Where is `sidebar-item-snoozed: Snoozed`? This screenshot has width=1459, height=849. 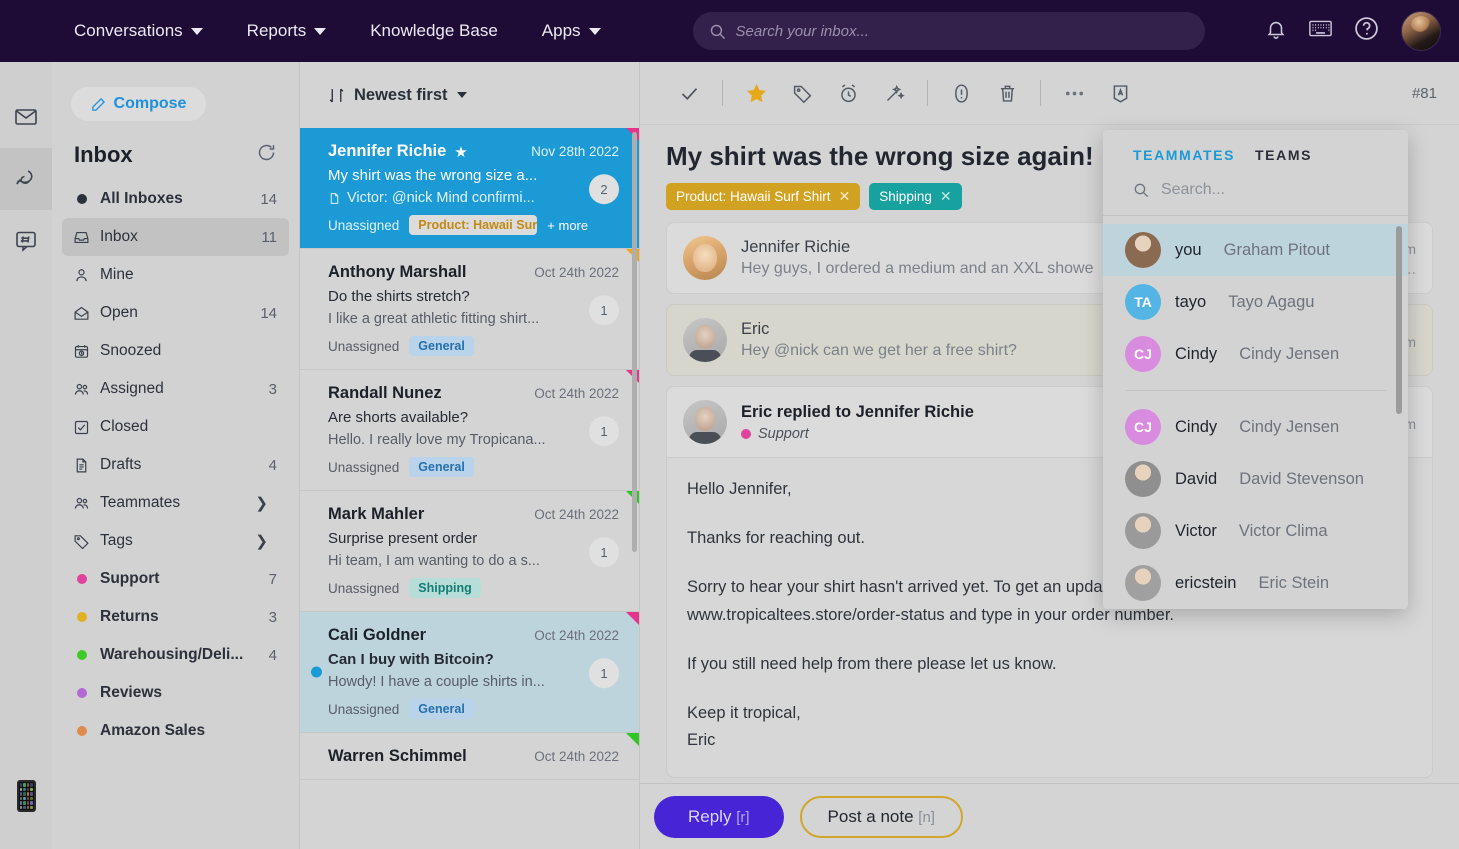
sidebar-item-snoozed: Snoozed is located at coordinates (175, 351).